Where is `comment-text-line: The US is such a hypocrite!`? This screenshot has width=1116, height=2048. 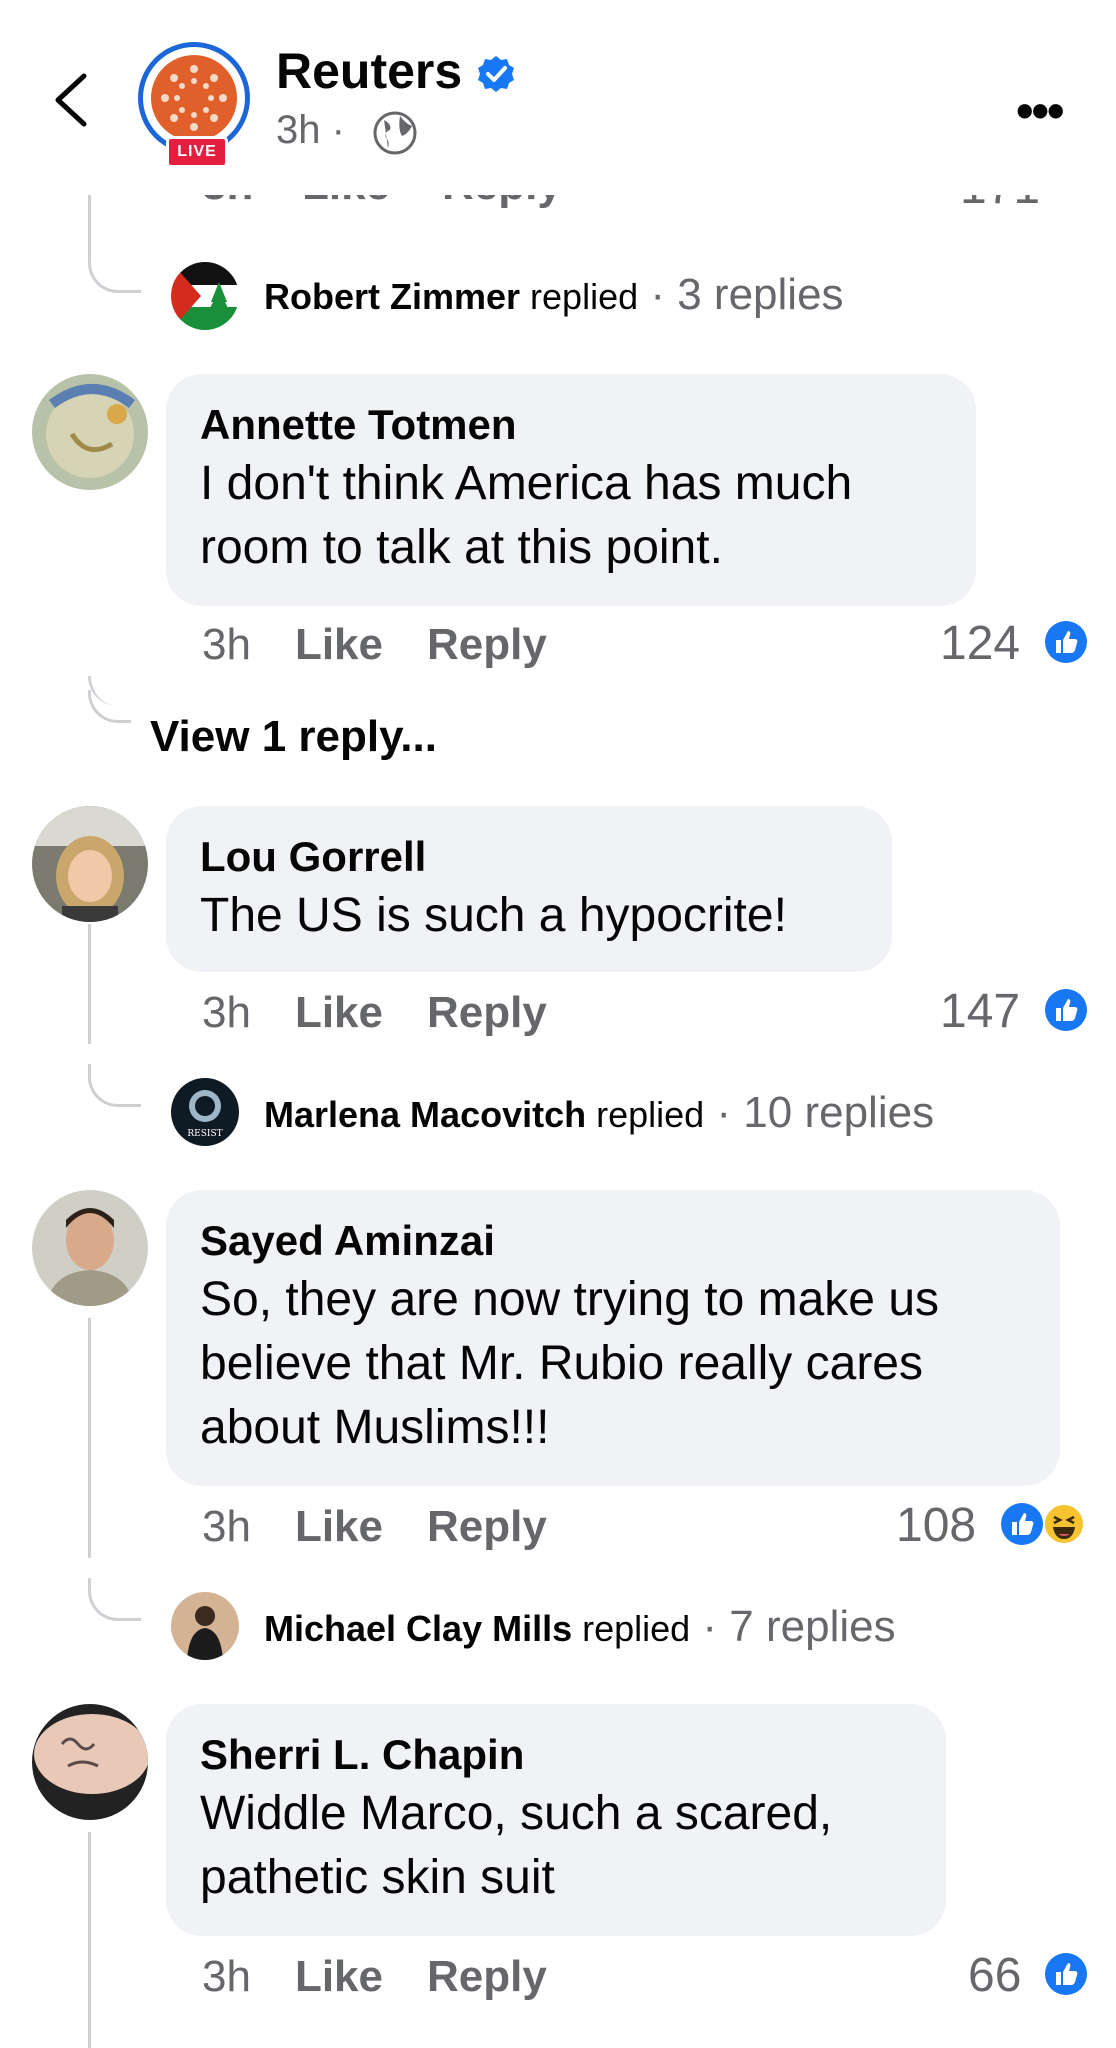
comment-text-line: The US is such a hypocrite! is located at coordinates (493, 915).